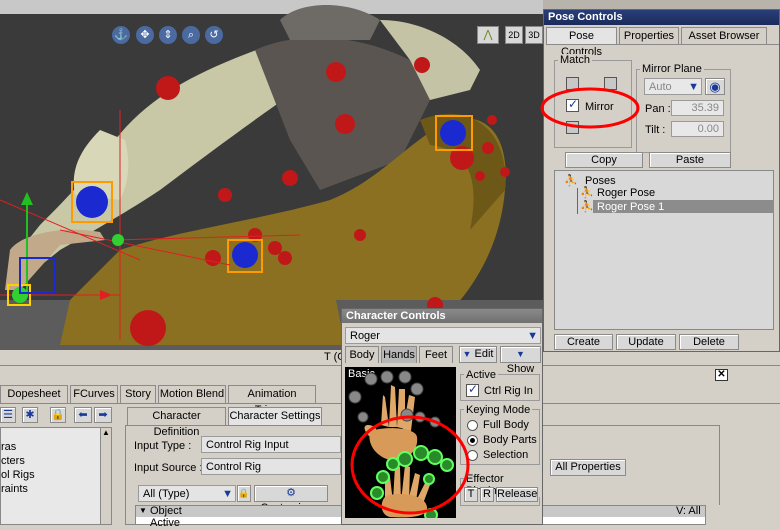 The image size is (780, 530). Describe the element at coordinates (588, 467) in the screenshot. I see `all-properties-button: All Properties` at that location.